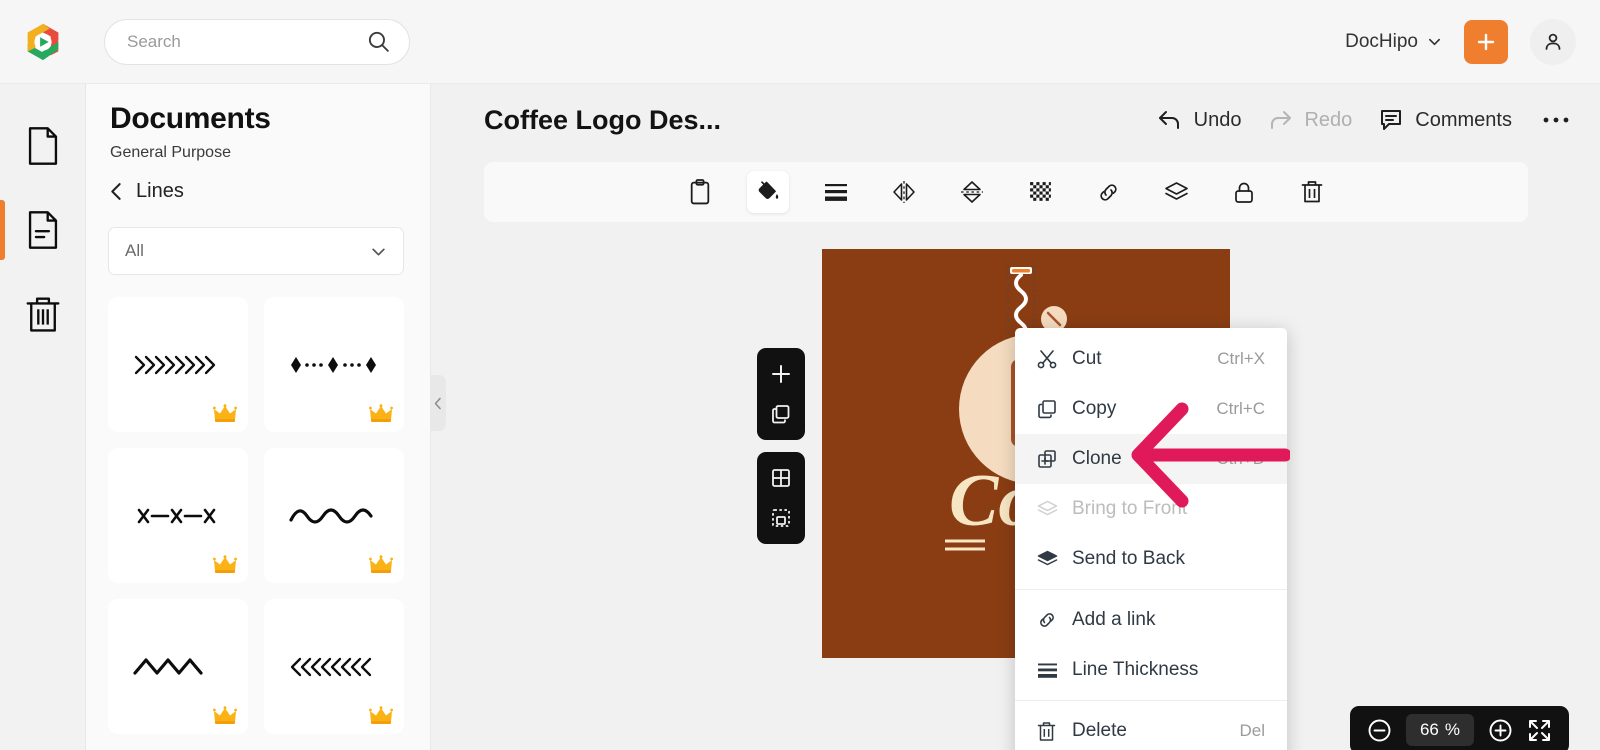  Describe the element at coordinates (256, 251) in the screenshot. I see `category-filter-select: All` at that location.